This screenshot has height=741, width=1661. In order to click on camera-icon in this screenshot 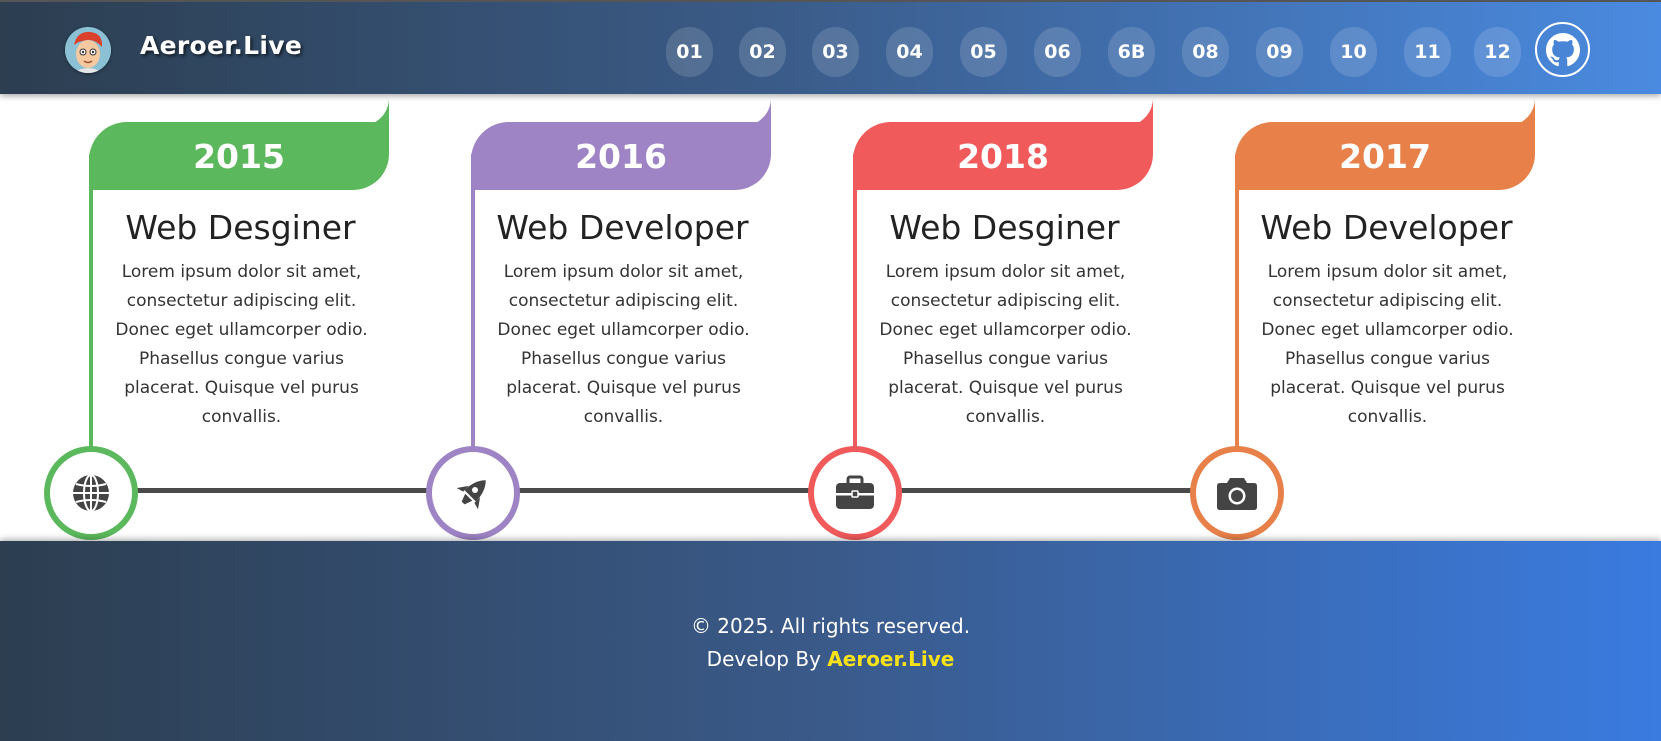, I will do `click(1237, 494)`.